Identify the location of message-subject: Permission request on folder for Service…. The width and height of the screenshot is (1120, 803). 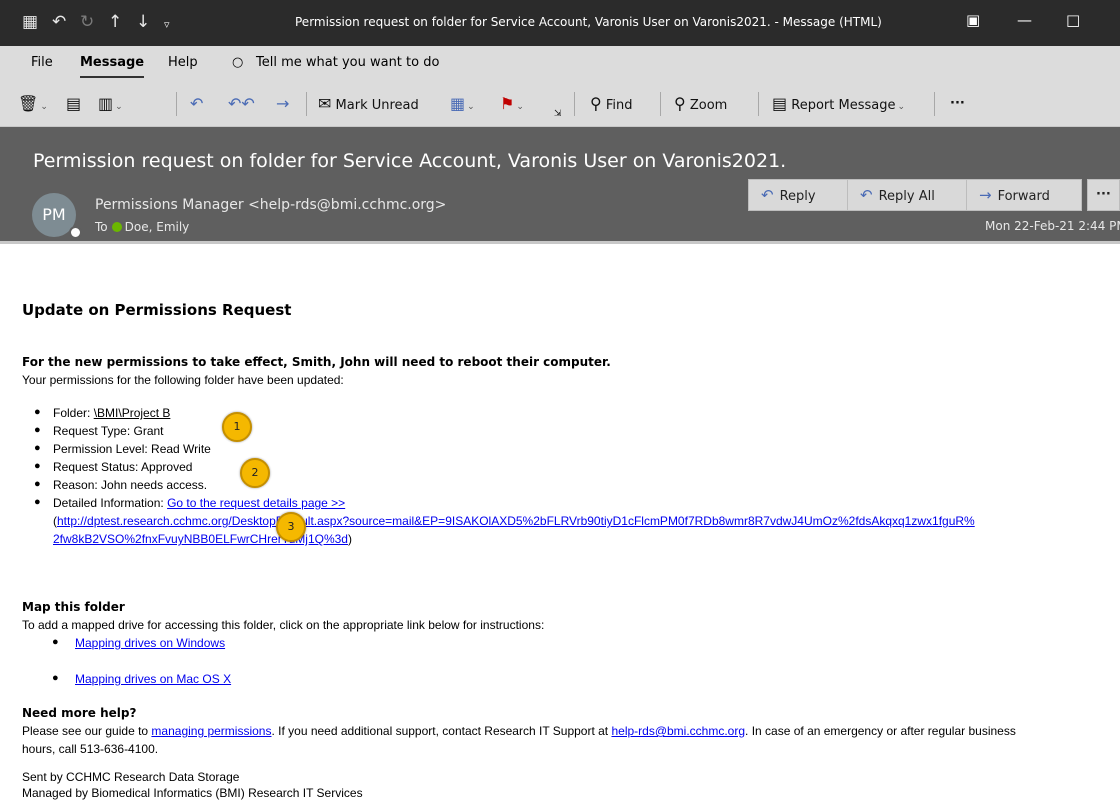
(410, 161).